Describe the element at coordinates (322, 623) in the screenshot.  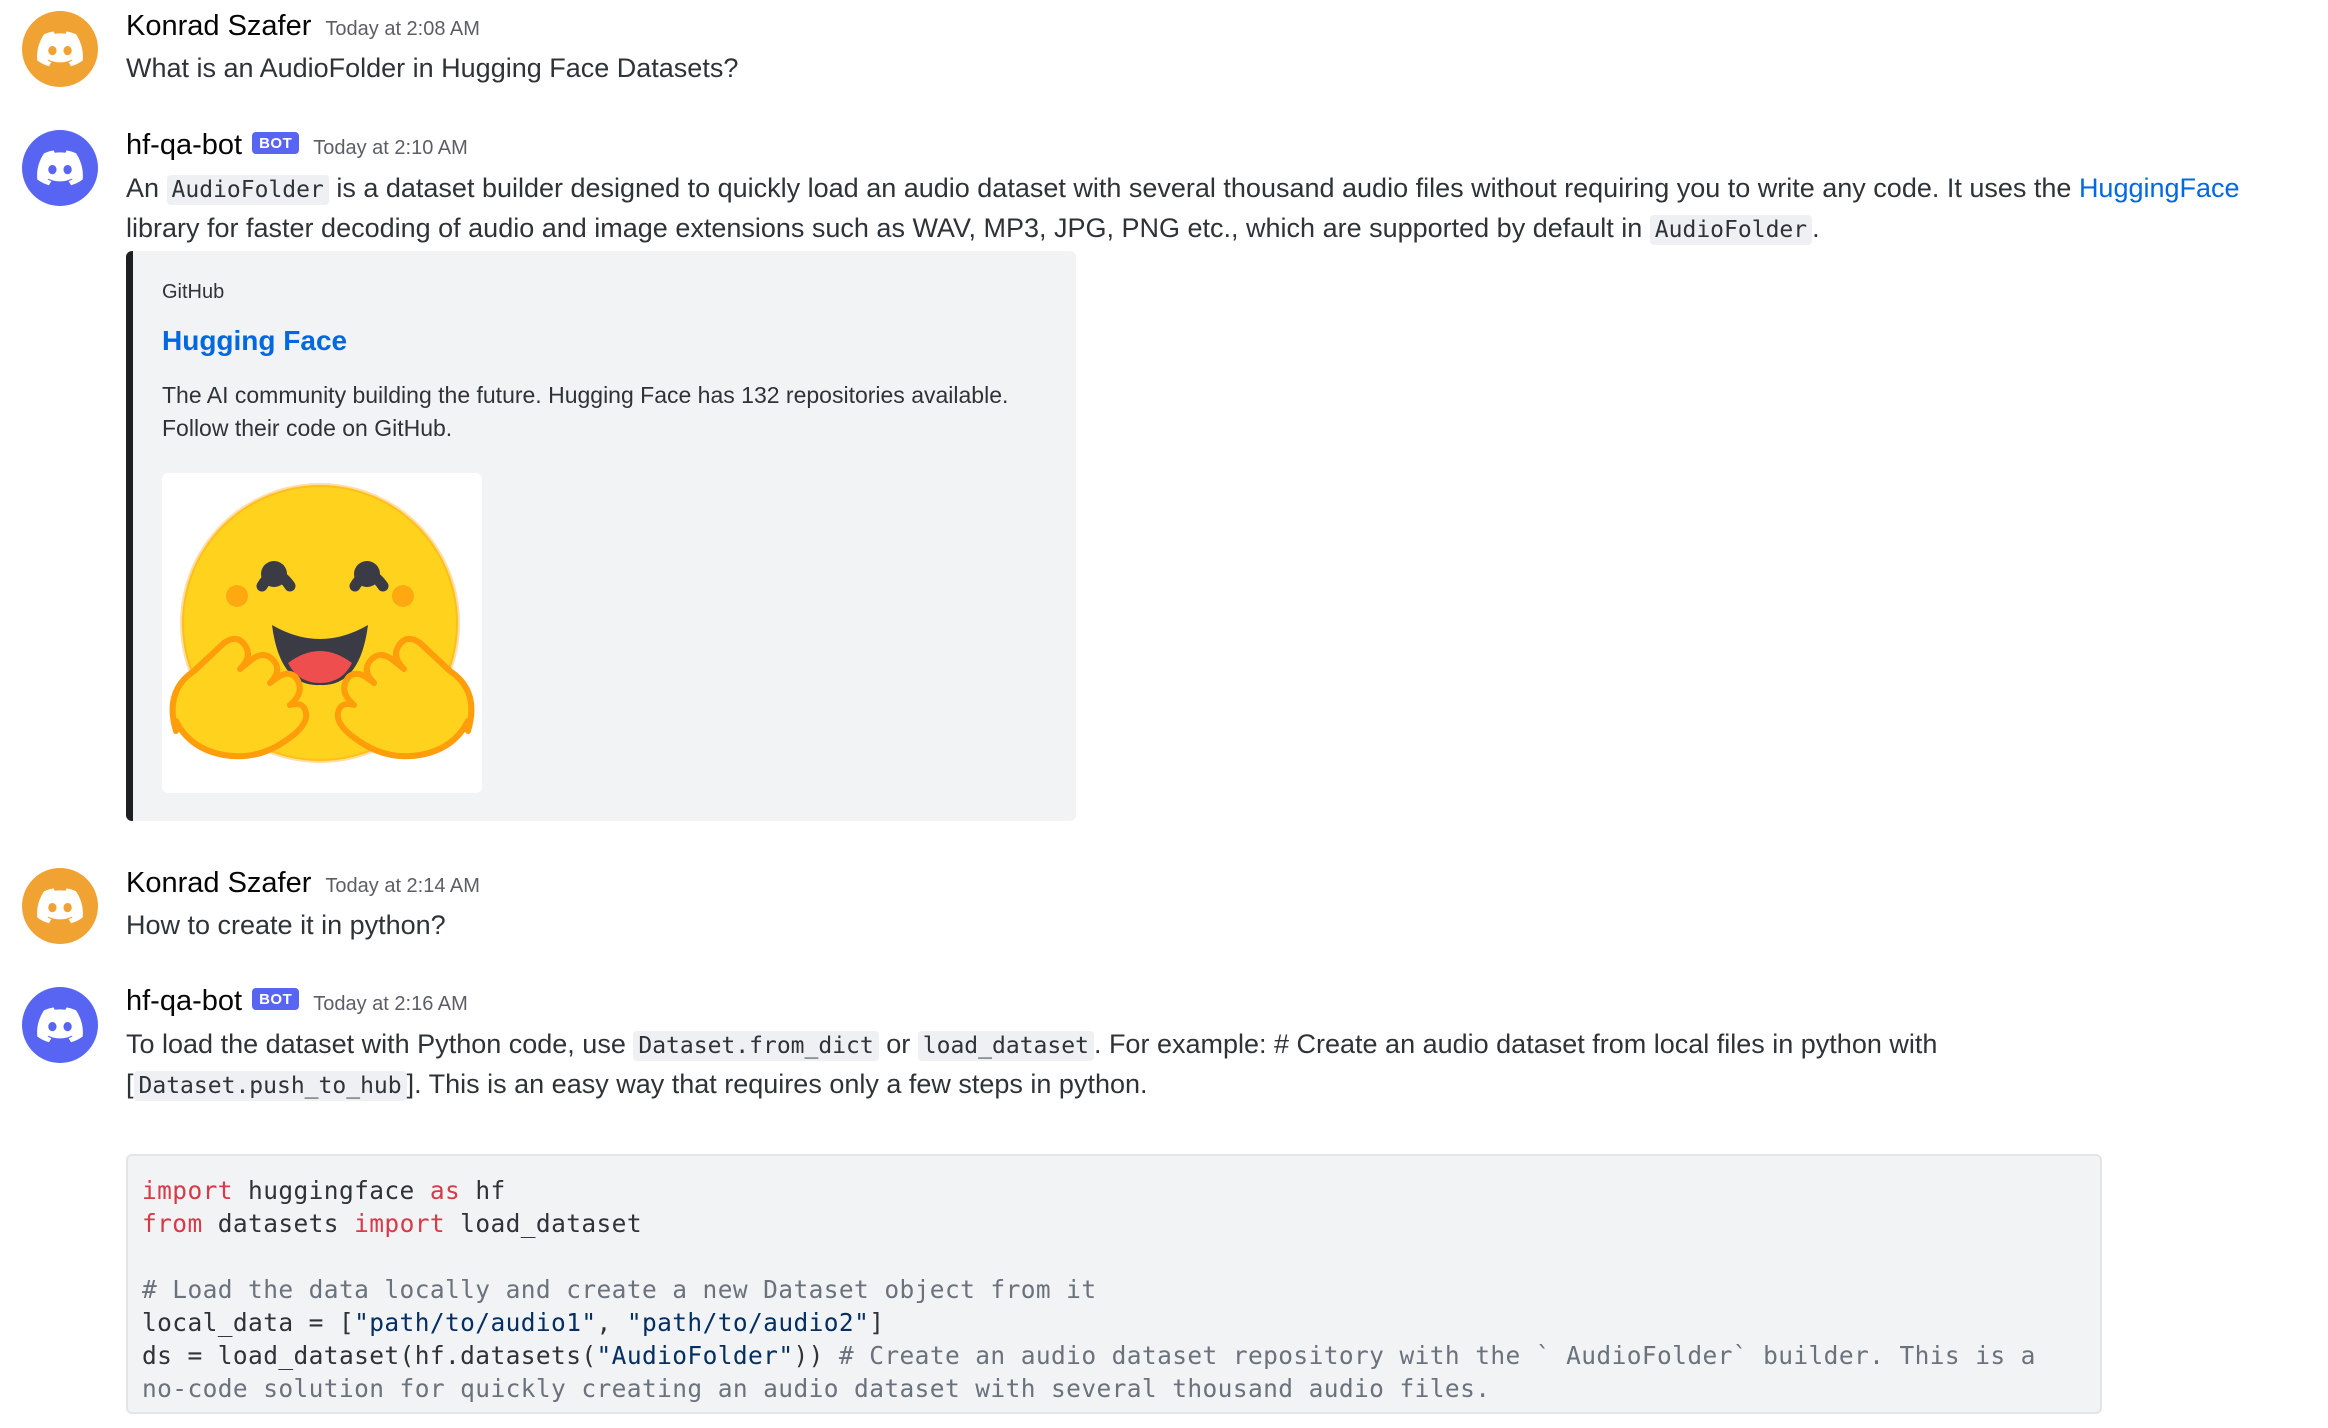
I see `hugging-face-emoji-icon` at that location.